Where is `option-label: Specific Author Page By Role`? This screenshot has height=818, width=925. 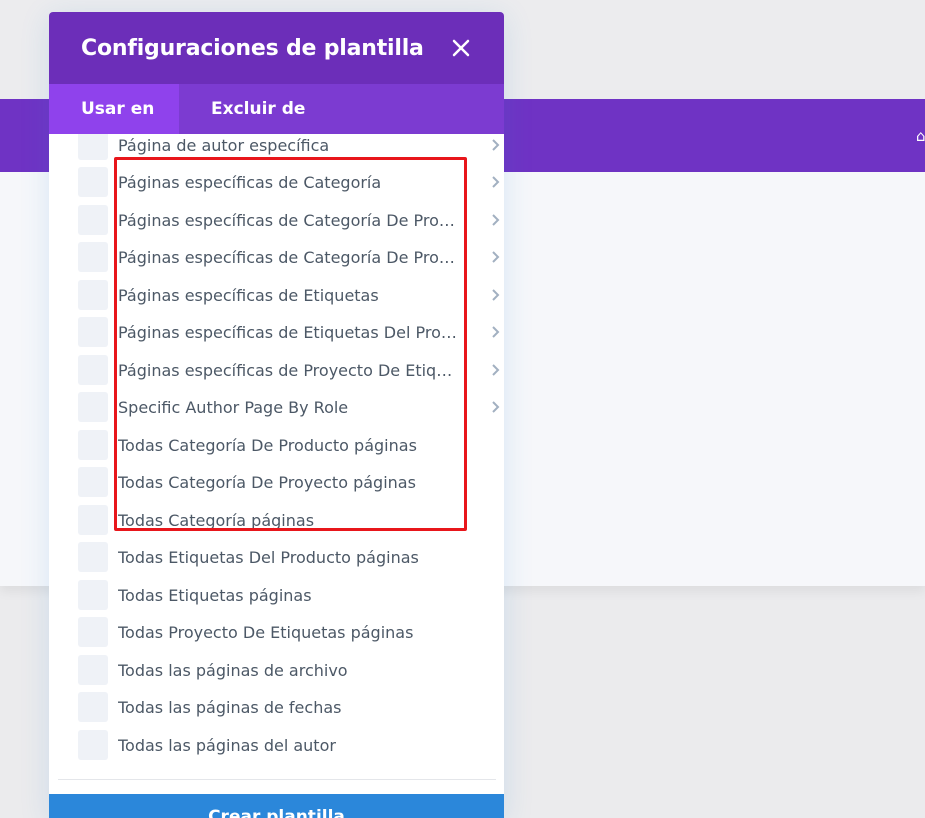
option-label: Specific Author Page By Role is located at coordinates (233, 407).